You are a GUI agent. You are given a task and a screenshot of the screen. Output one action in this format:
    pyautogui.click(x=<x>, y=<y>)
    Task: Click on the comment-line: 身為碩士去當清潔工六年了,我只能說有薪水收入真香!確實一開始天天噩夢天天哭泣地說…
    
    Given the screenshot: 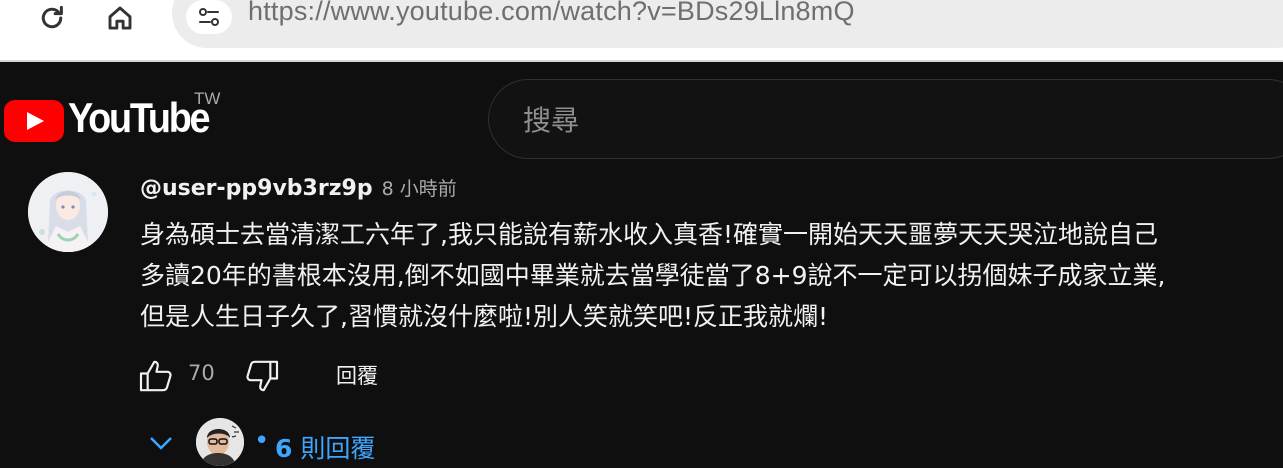 What is the action you would take?
    pyautogui.click(x=649, y=234)
    